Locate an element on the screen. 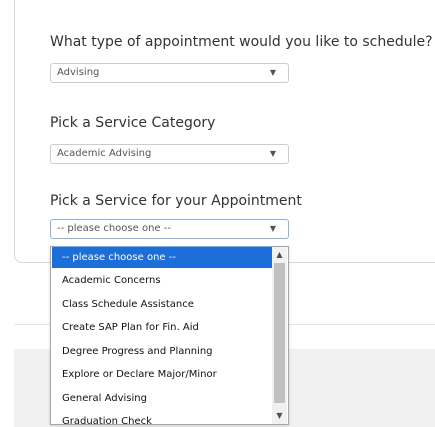 The image size is (435, 427). service-option: Class Schedule Assistance is located at coordinates (162, 304).